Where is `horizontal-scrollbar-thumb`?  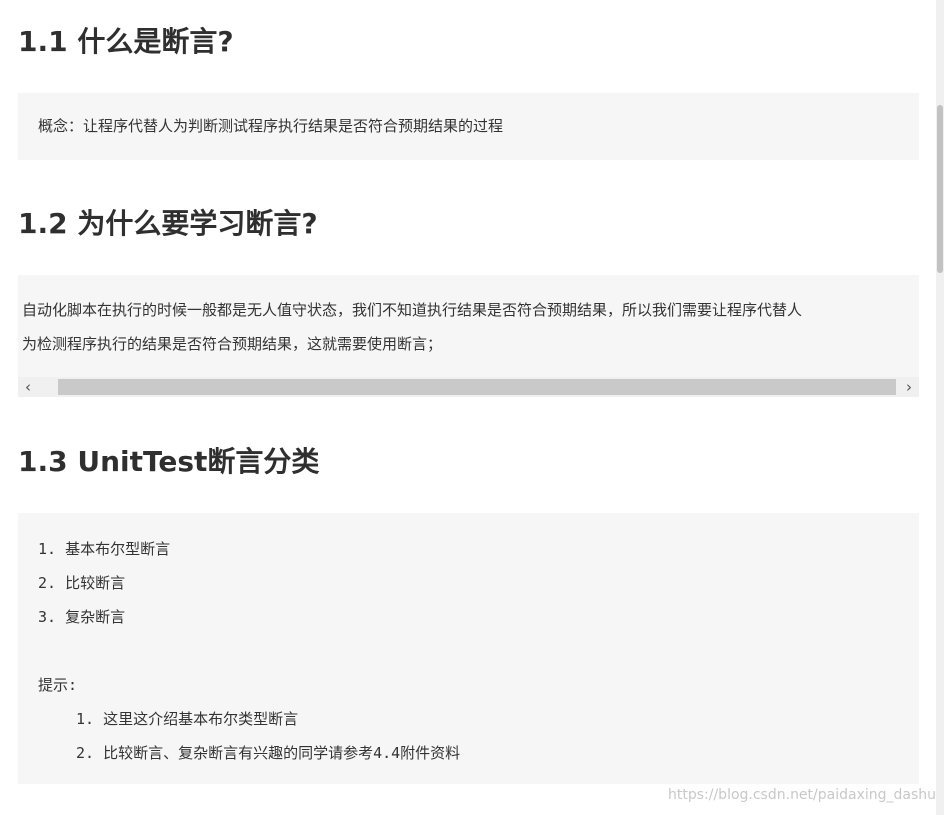 horizontal-scrollbar-thumb is located at coordinates (477, 387).